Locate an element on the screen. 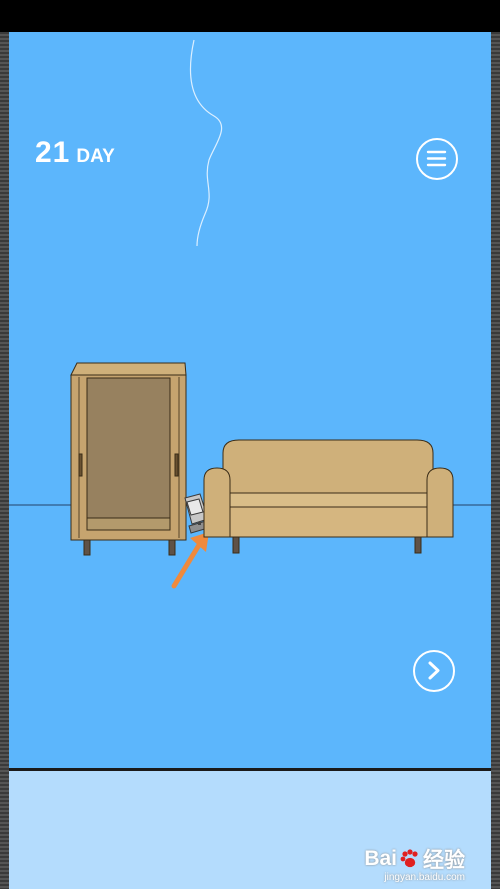  menu-button is located at coordinates (437, 159).